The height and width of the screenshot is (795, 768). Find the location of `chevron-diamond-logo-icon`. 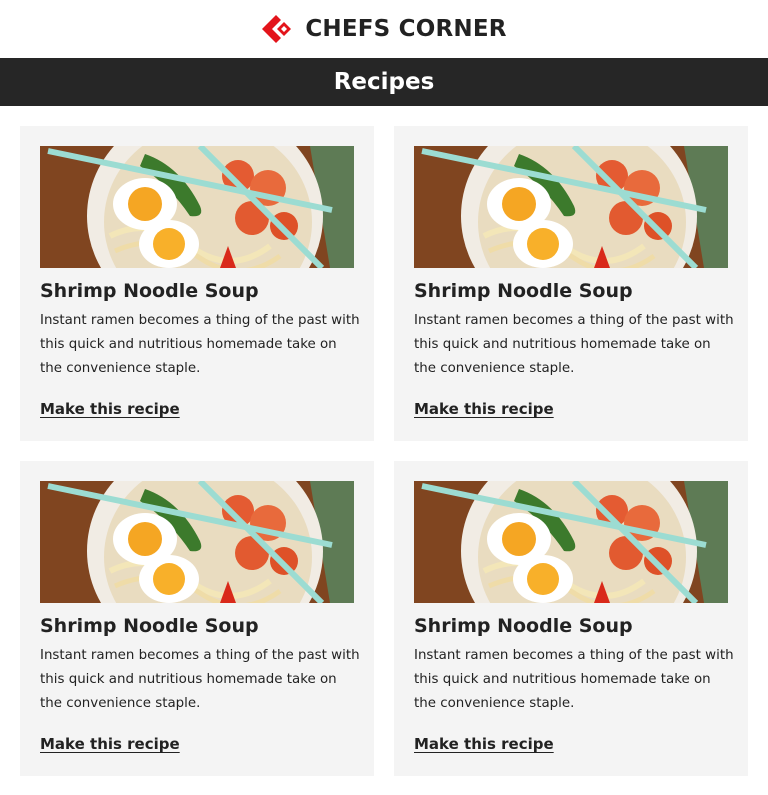

chevron-diamond-logo-icon is located at coordinates (278, 29).